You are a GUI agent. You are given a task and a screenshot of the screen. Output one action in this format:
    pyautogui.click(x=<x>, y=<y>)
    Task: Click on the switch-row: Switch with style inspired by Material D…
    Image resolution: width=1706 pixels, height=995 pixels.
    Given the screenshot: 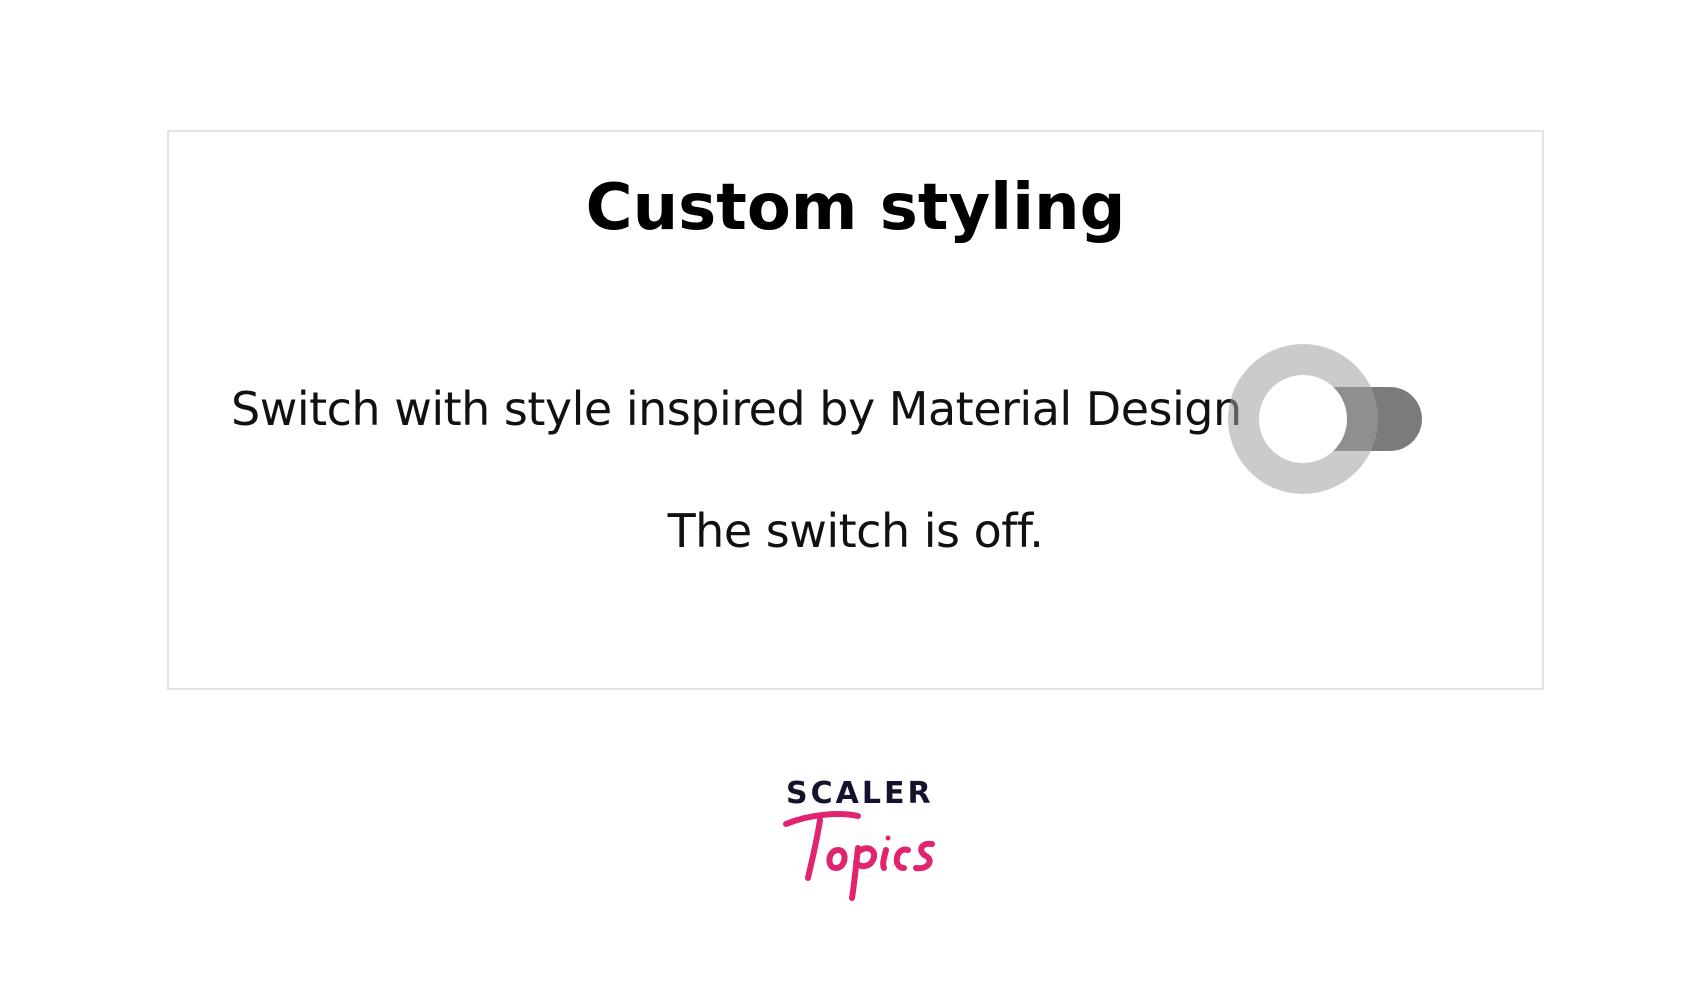 What is the action you would take?
    pyautogui.click(x=826, y=419)
    